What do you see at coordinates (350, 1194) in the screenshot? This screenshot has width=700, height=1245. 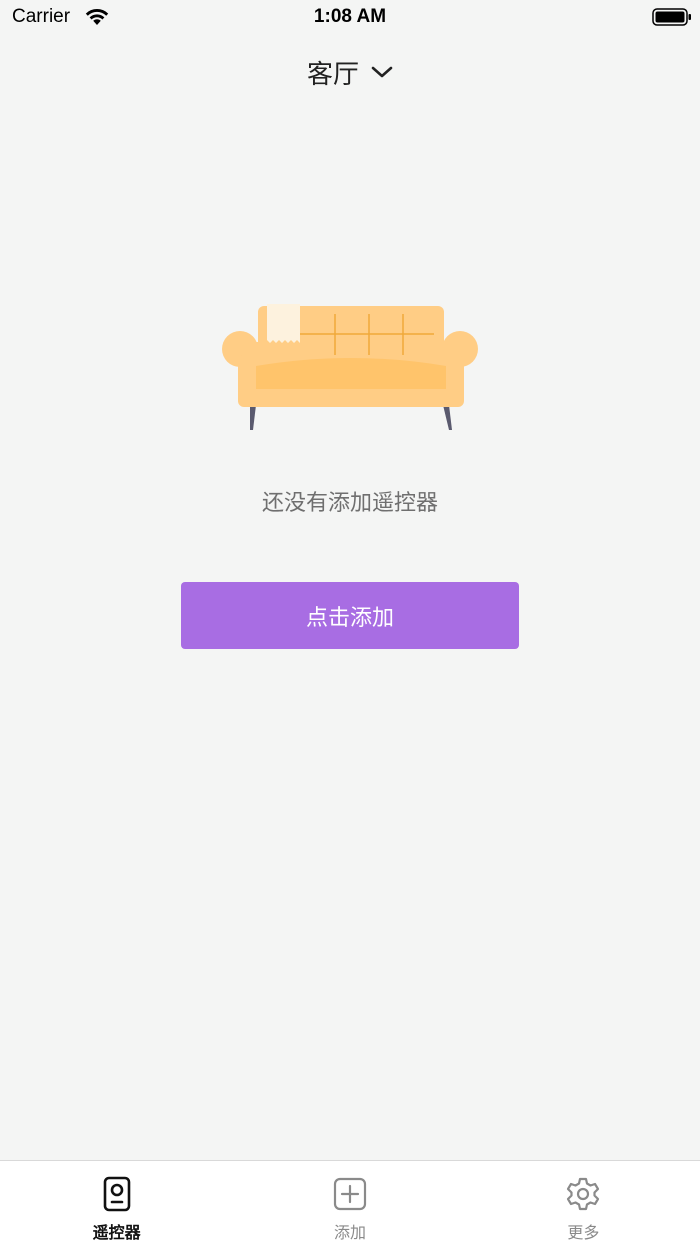 I see `add-square-icon` at bounding box center [350, 1194].